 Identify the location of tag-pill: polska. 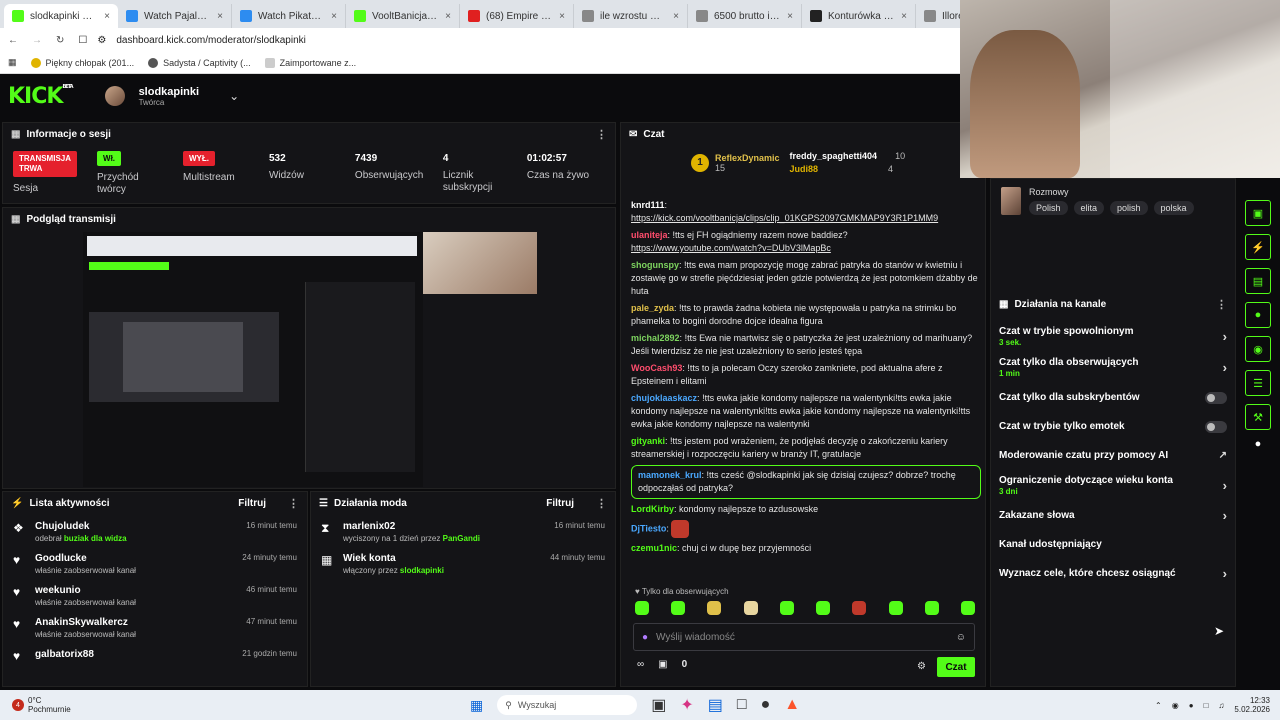
(1173, 208).